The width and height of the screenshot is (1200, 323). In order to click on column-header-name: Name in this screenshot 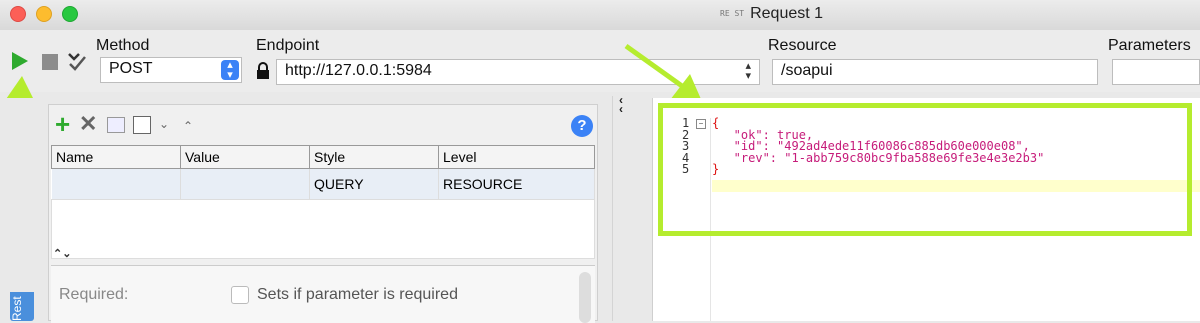, I will do `click(116, 157)`.